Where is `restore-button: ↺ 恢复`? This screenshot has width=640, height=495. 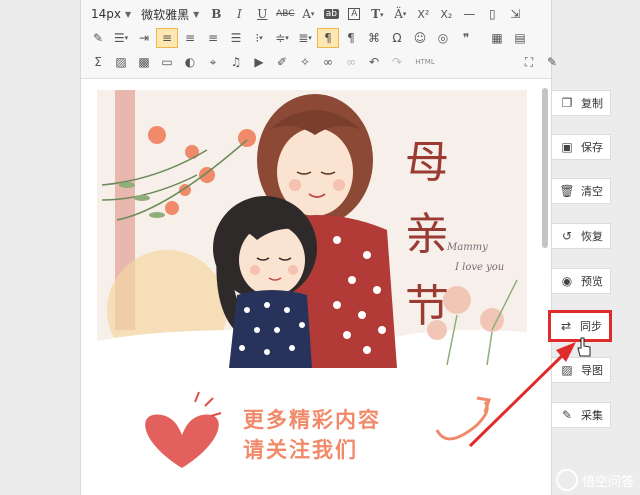
restore-button: ↺ 恢复 is located at coordinates (581, 236).